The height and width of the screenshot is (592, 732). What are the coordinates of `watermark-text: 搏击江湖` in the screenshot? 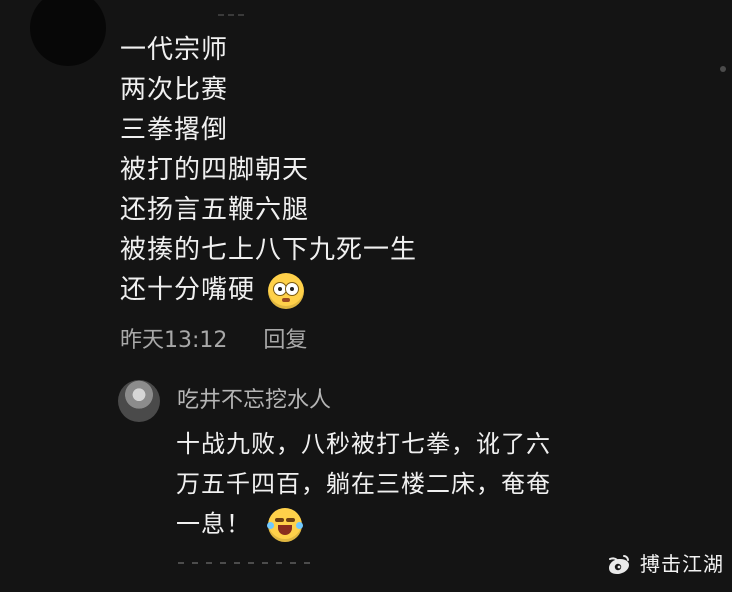 It's located at (682, 564).